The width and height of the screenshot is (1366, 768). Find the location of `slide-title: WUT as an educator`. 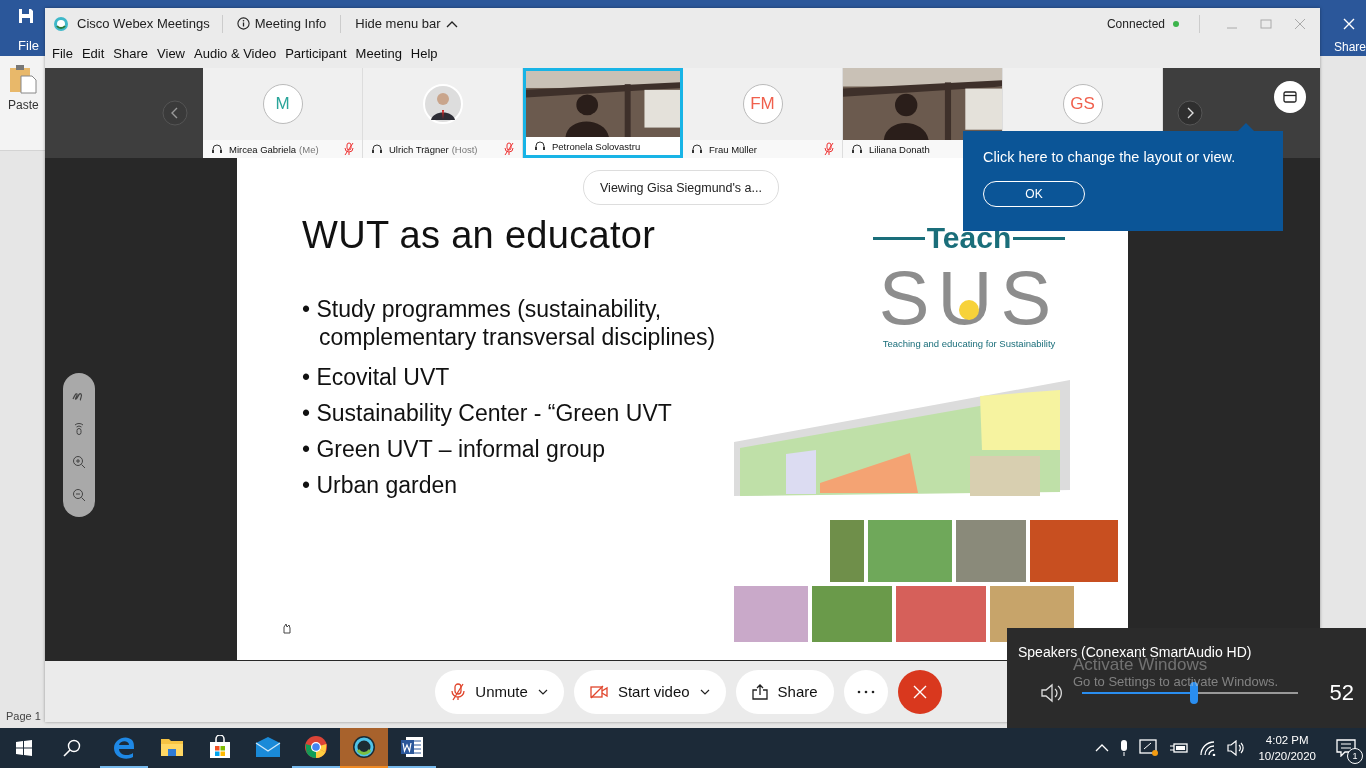

slide-title: WUT as an educator is located at coordinates (479, 235).